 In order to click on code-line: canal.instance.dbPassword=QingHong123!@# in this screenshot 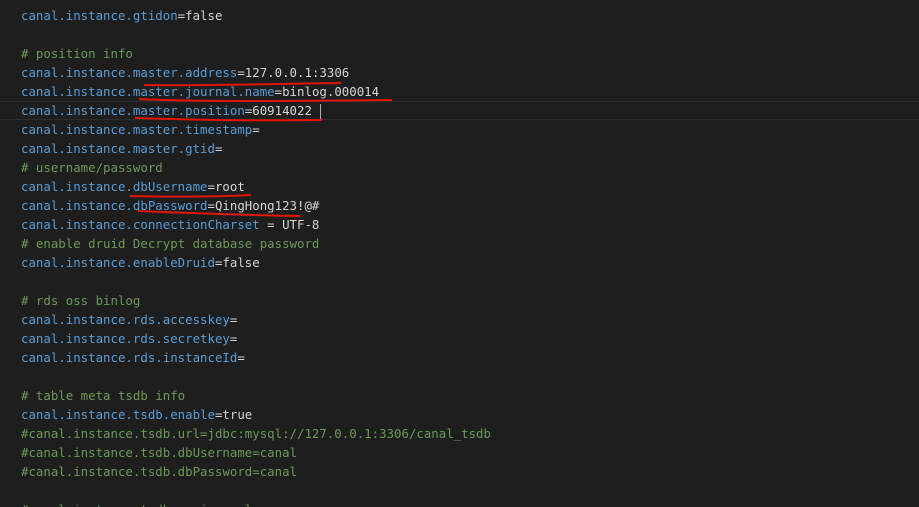, I will do `click(459, 205)`.